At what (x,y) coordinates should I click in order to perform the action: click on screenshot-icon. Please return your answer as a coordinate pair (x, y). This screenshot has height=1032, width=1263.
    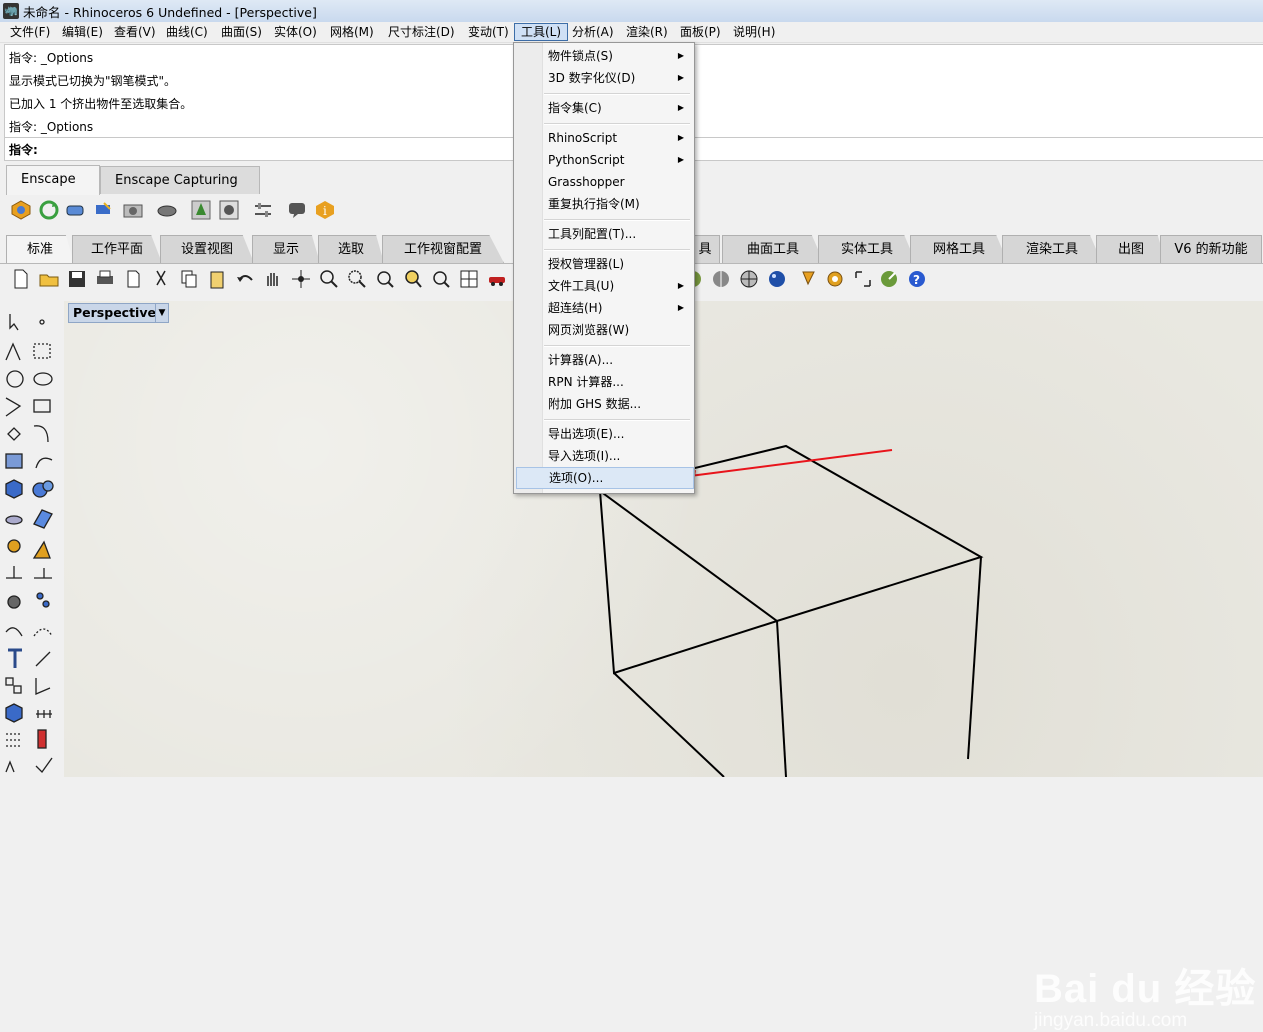
    Looking at the image, I should click on (229, 210).